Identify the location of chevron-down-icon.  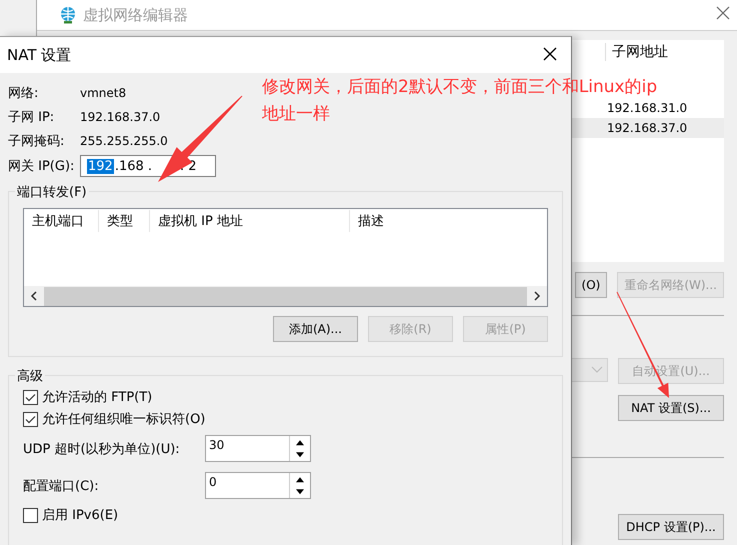
(597, 370).